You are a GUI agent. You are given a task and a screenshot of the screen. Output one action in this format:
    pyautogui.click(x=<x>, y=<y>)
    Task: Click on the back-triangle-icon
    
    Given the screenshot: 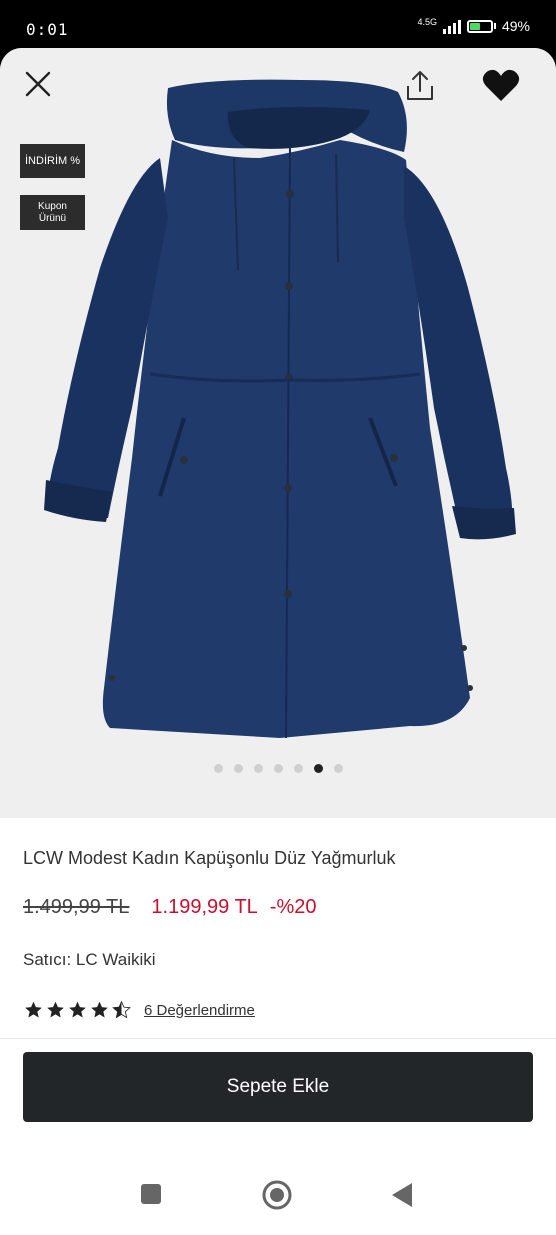 What is the action you would take?
    pyautogui.click(x=402, y=1195)
    